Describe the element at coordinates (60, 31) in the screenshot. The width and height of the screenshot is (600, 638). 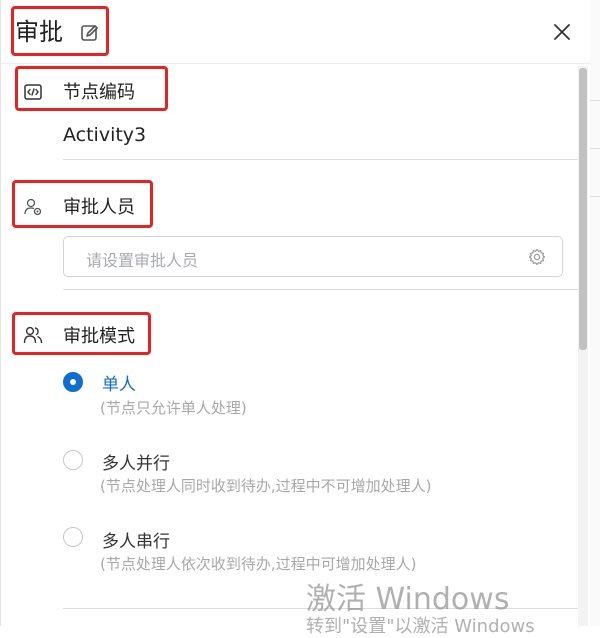
I see `title-highlight-box` at that location.